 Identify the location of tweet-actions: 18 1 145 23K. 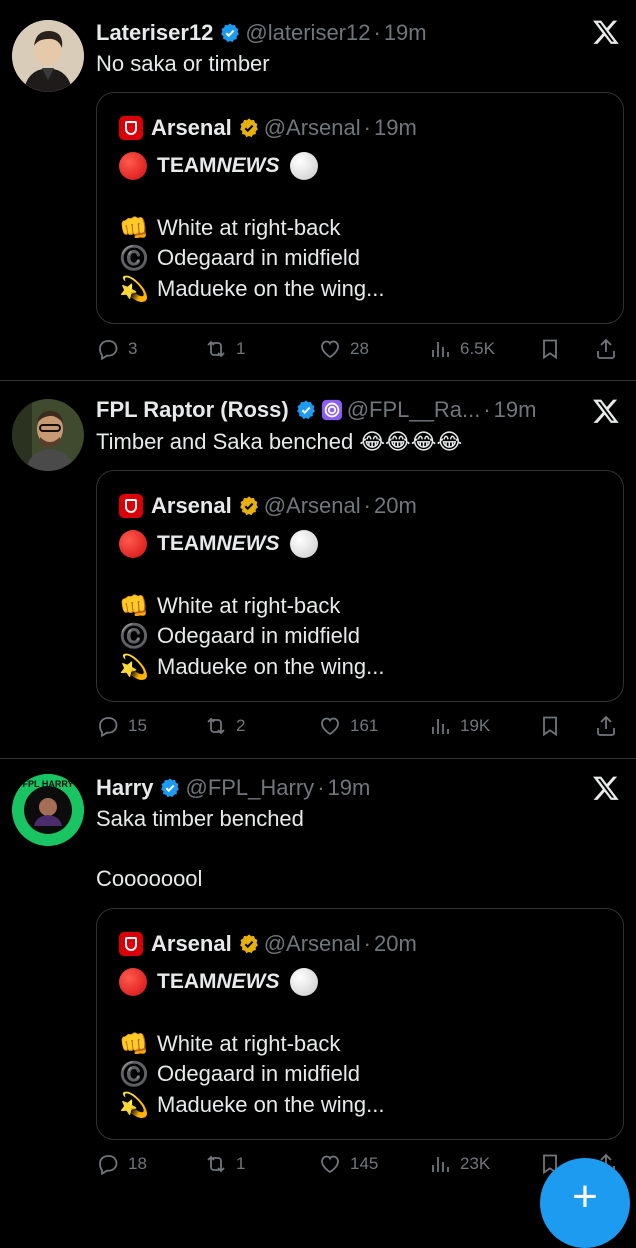
(359, 1164).